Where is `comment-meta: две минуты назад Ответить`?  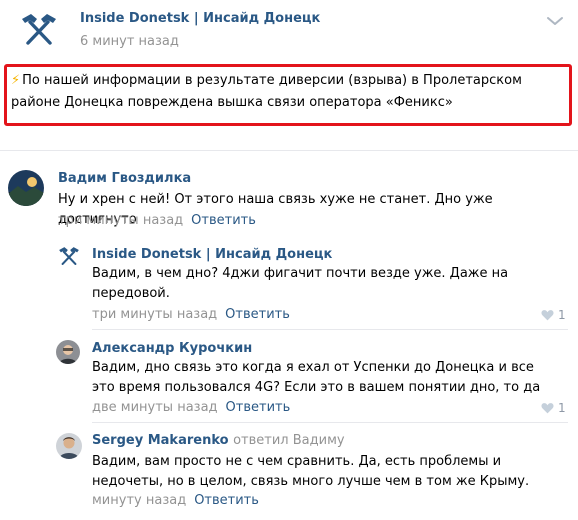
comment-meta: две минуты назад Ответить is located at coordinates (191, 407).